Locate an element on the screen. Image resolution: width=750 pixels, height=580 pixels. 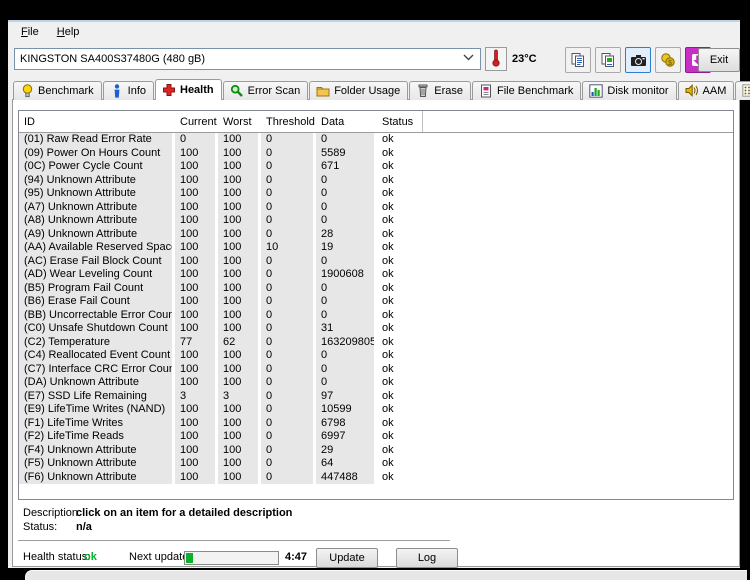
drive-selector-value: KINGSTON SA400S37480G (480 gB) is located at coordinates (113, 59).